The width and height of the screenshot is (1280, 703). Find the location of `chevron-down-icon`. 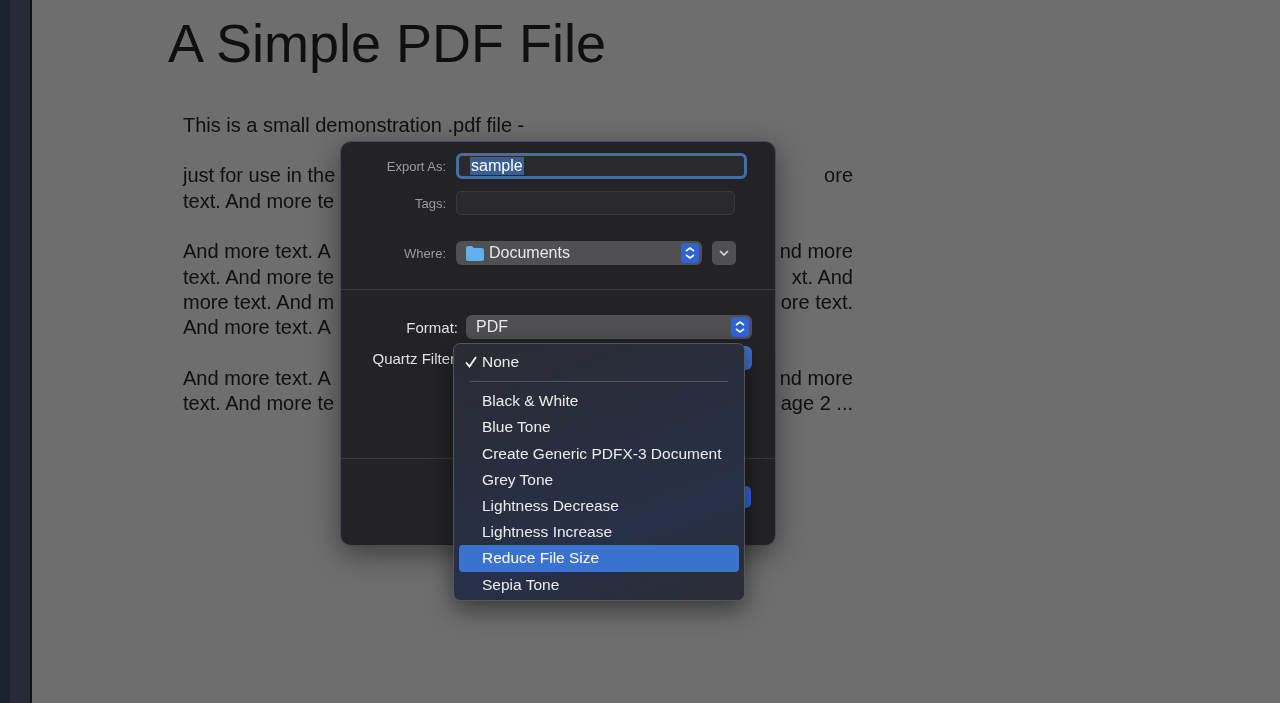

chevron-down-icon is located at coordinates (724, 253).